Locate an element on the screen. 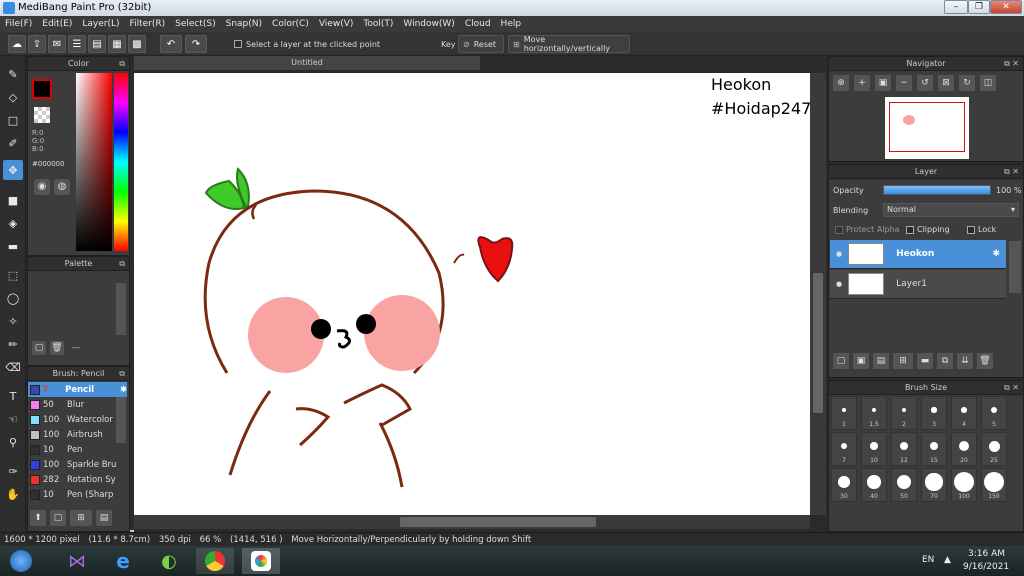 Image resolution: width=1024 pixels, height=576 pixels. color-slider-icon: ◍ is located at coordinates (62, 187).